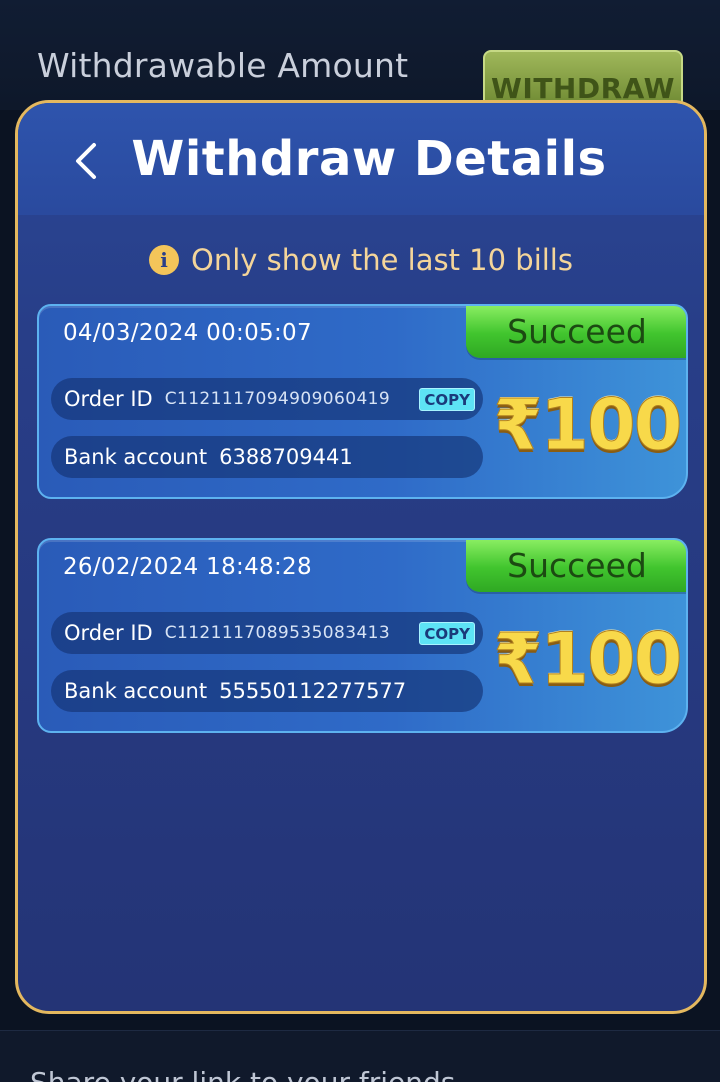 Image resolution: width=720 pixels, height=1082 pixels. I want to click on modal-header: Withdraw Details, so click(361, 159).